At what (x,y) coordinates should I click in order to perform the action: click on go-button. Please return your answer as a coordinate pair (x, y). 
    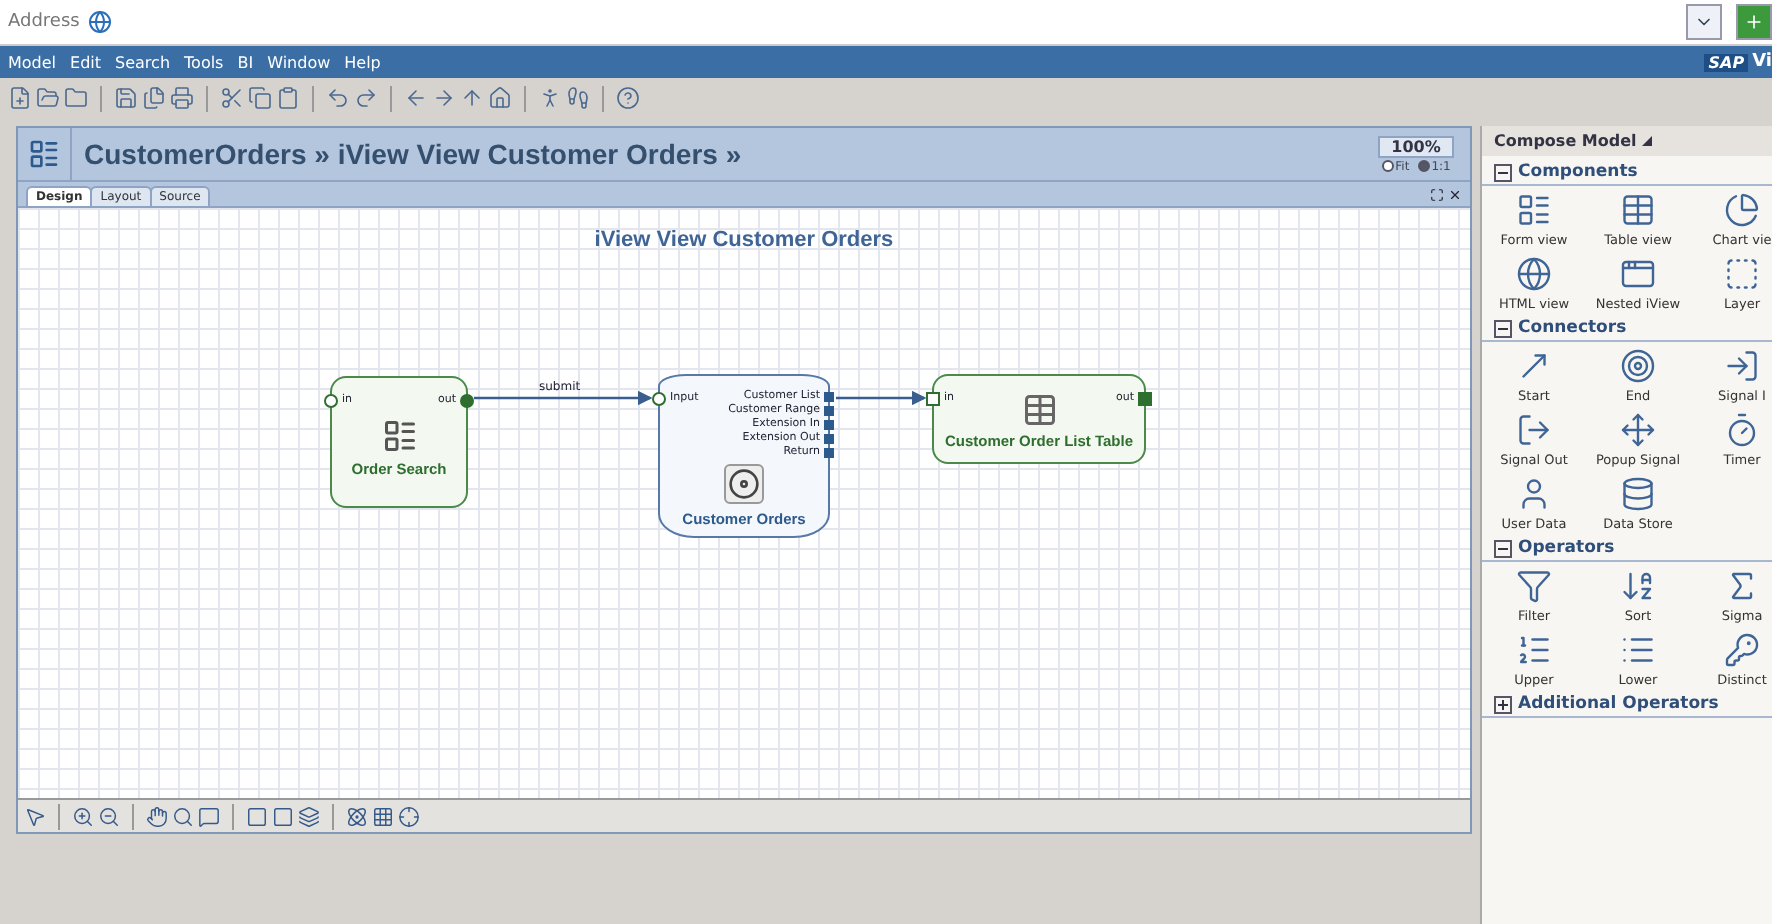
    Looking at the image, I should click on (1754, 22).